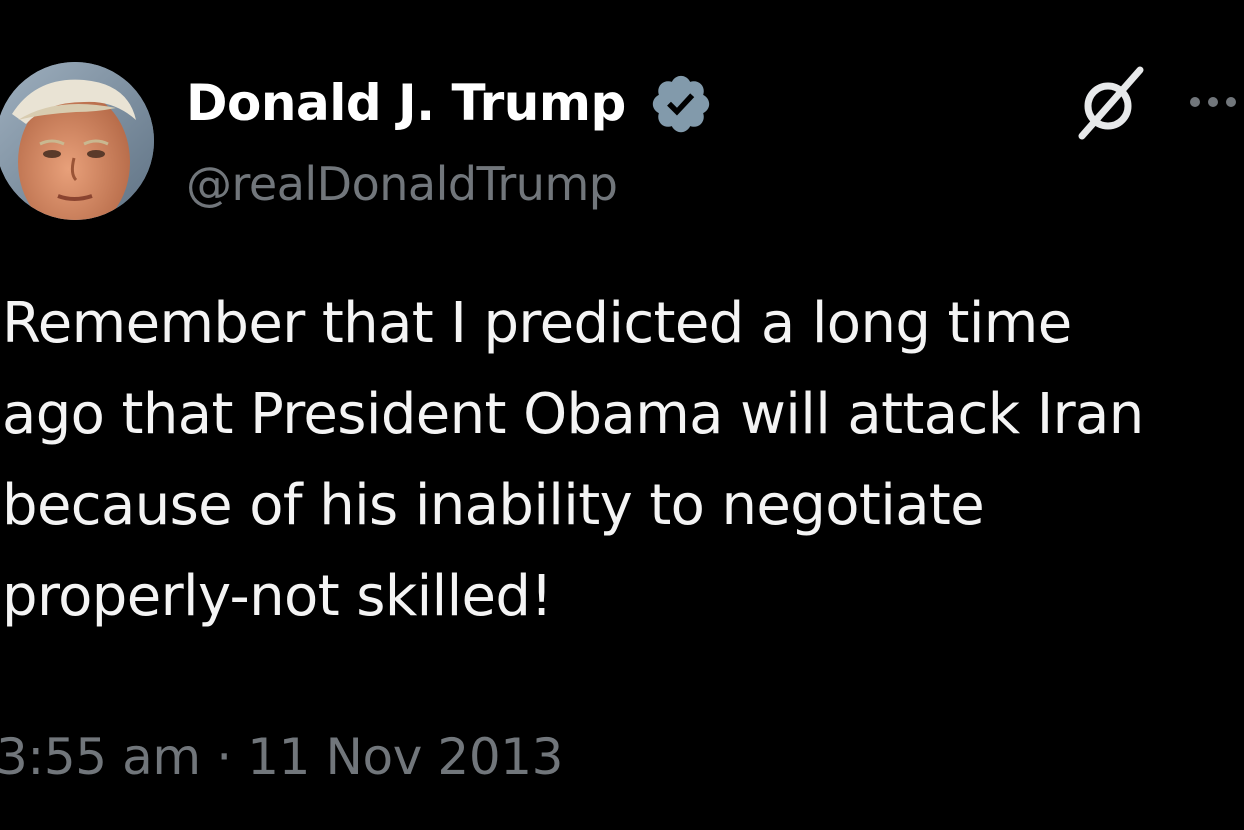 This screenshot has height=830, width=1244. Describe the element at coordinates (1215, 102) in the screenshot. I see `more-horizontal-icon` at that location.